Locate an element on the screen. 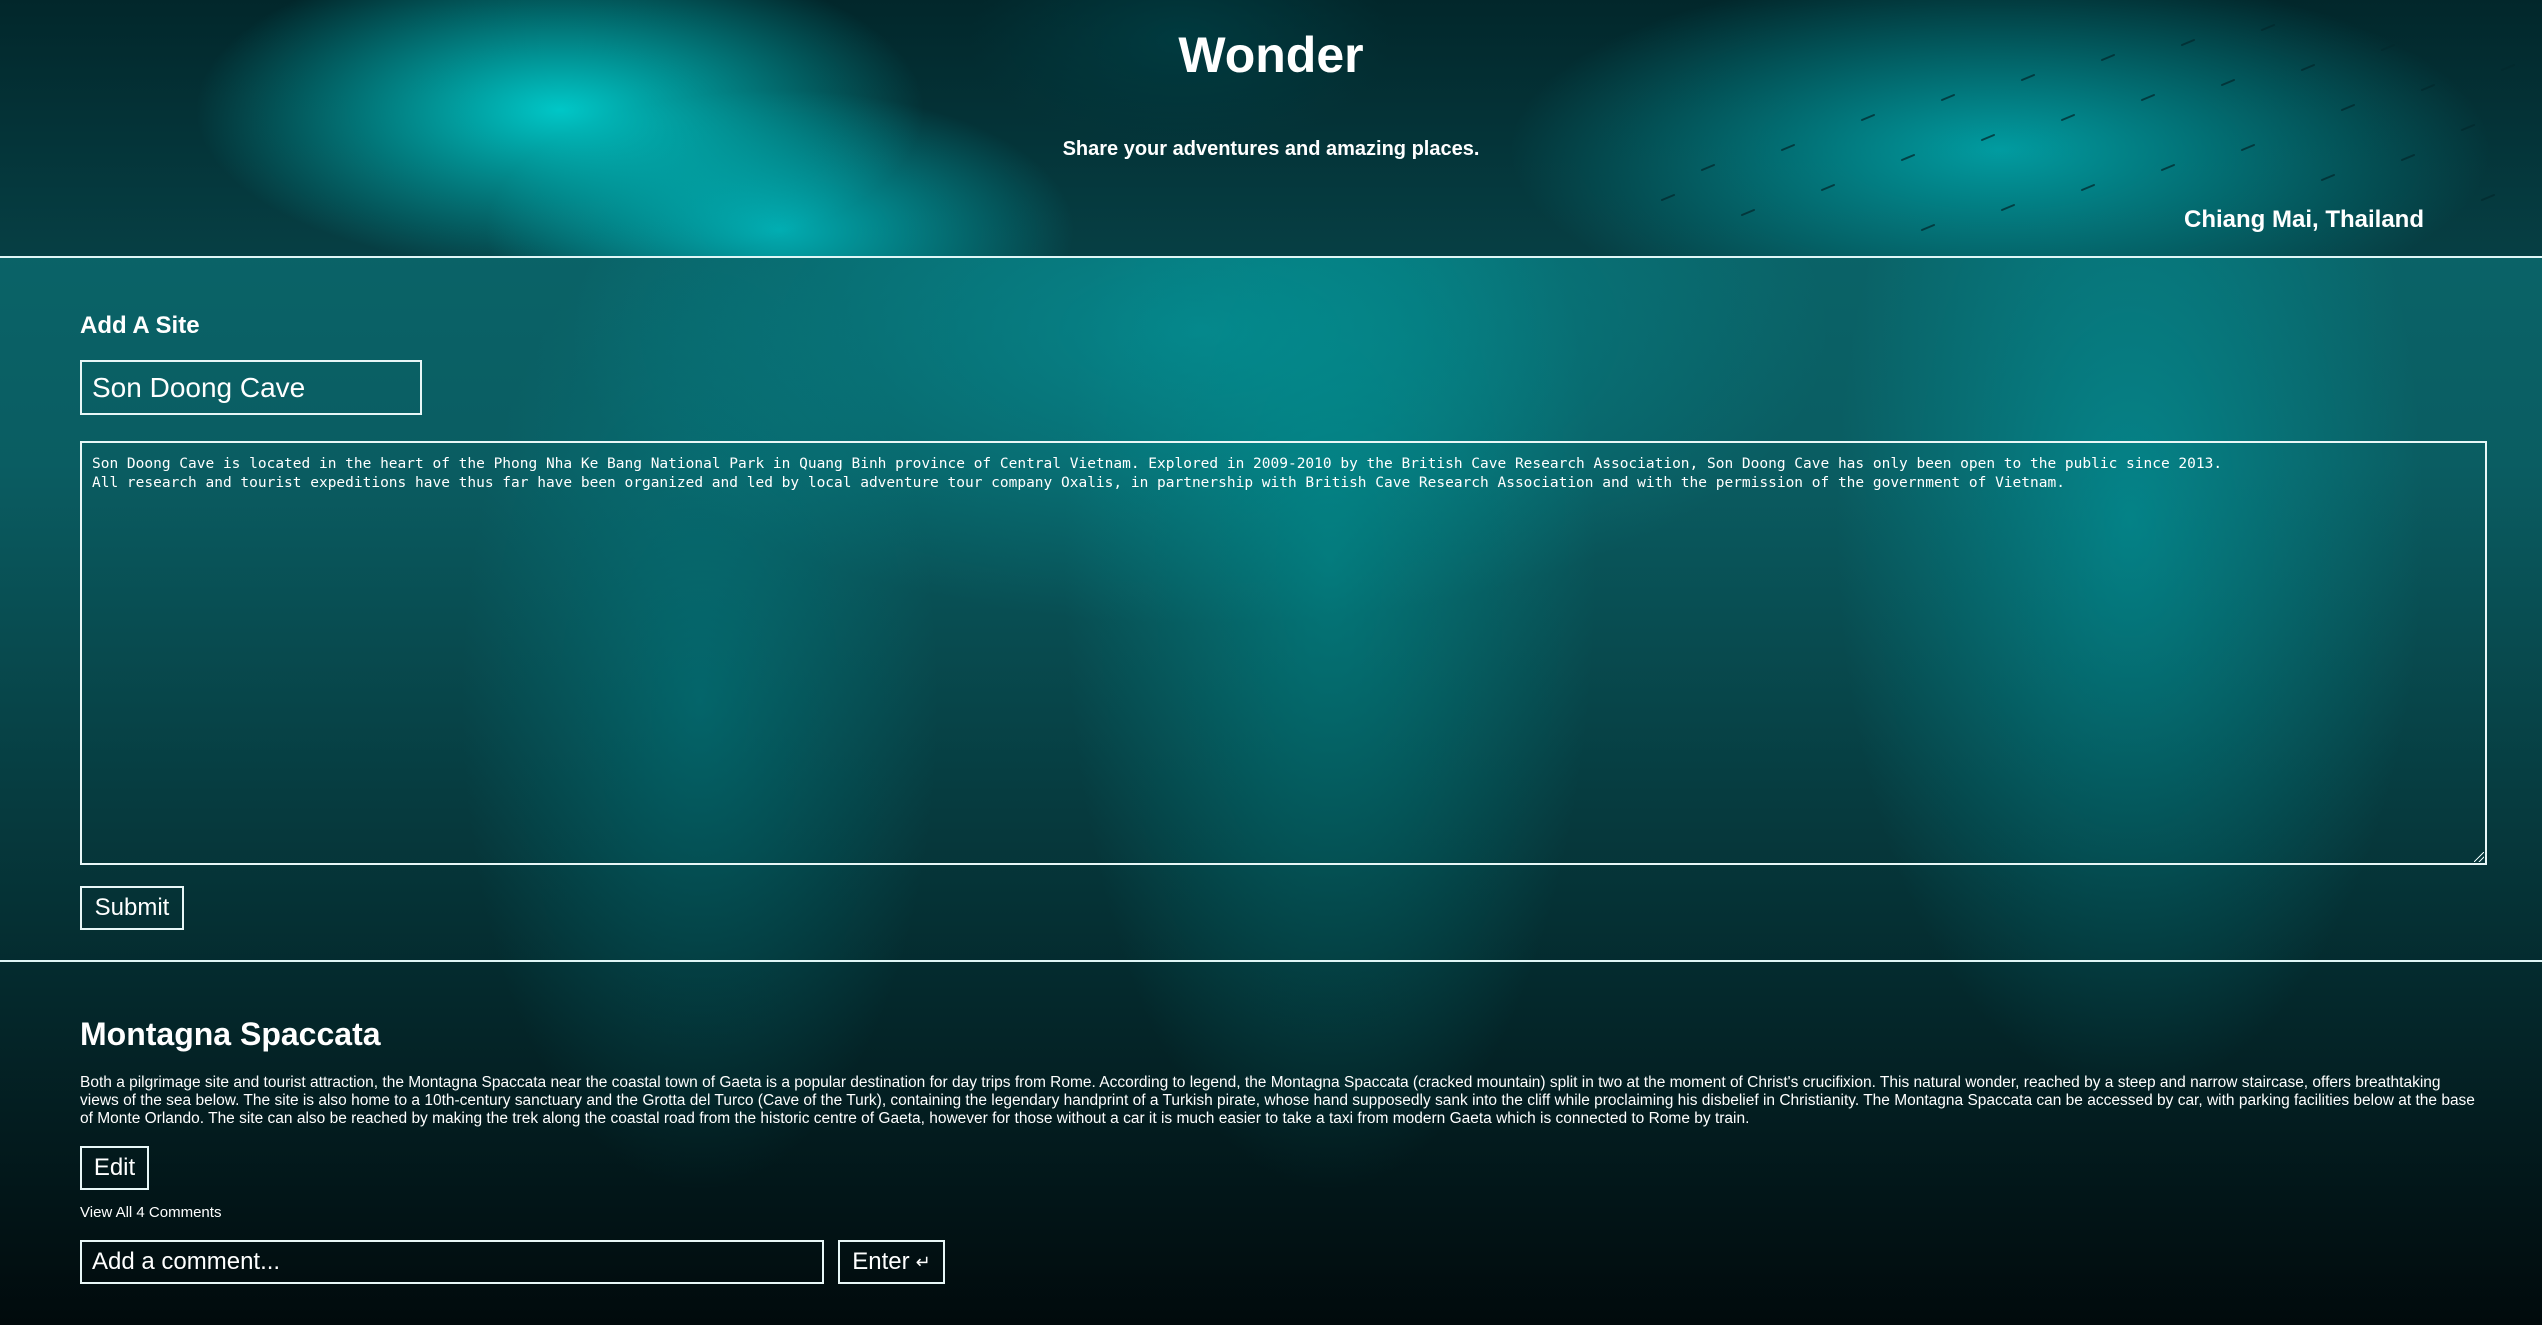 The height and width of the screenshot is (1325, 2542). site-title: Wonder is located at coordinates (1271, 55).